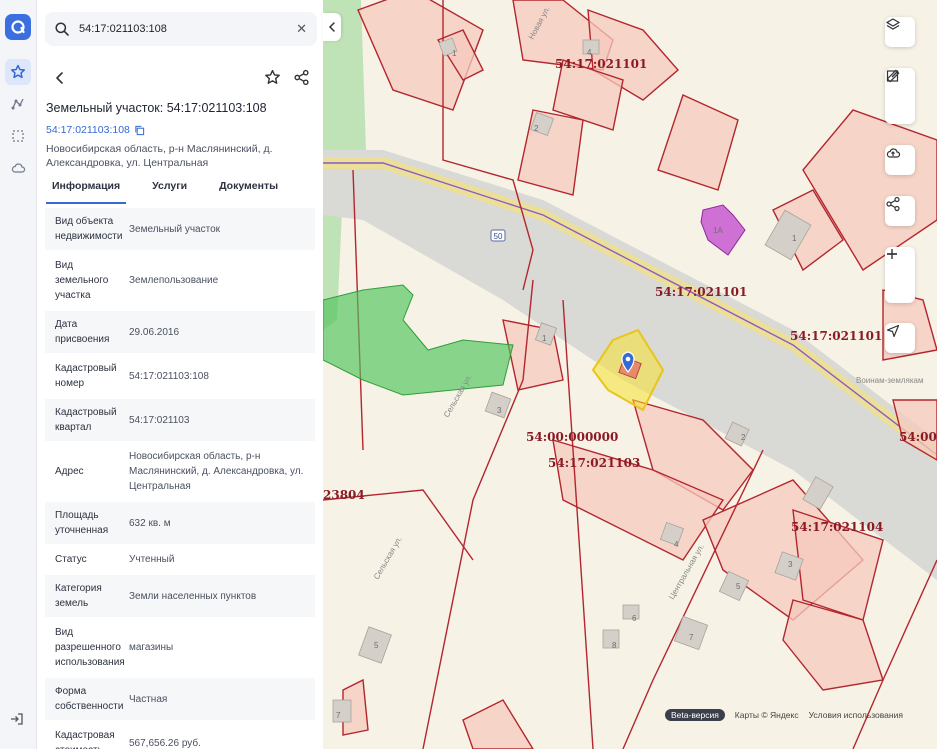 This screenshot has height=749, width=937. Describe the element at coordinates (18, 374) in the screenshot. I see `left-rail` at that location.